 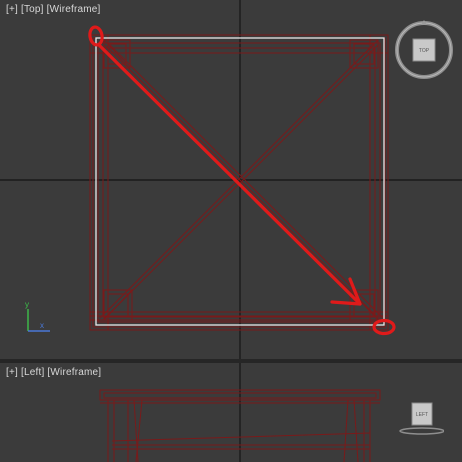 I want to click on viewport-menu-plus: [+], so click(x=12, y=9).